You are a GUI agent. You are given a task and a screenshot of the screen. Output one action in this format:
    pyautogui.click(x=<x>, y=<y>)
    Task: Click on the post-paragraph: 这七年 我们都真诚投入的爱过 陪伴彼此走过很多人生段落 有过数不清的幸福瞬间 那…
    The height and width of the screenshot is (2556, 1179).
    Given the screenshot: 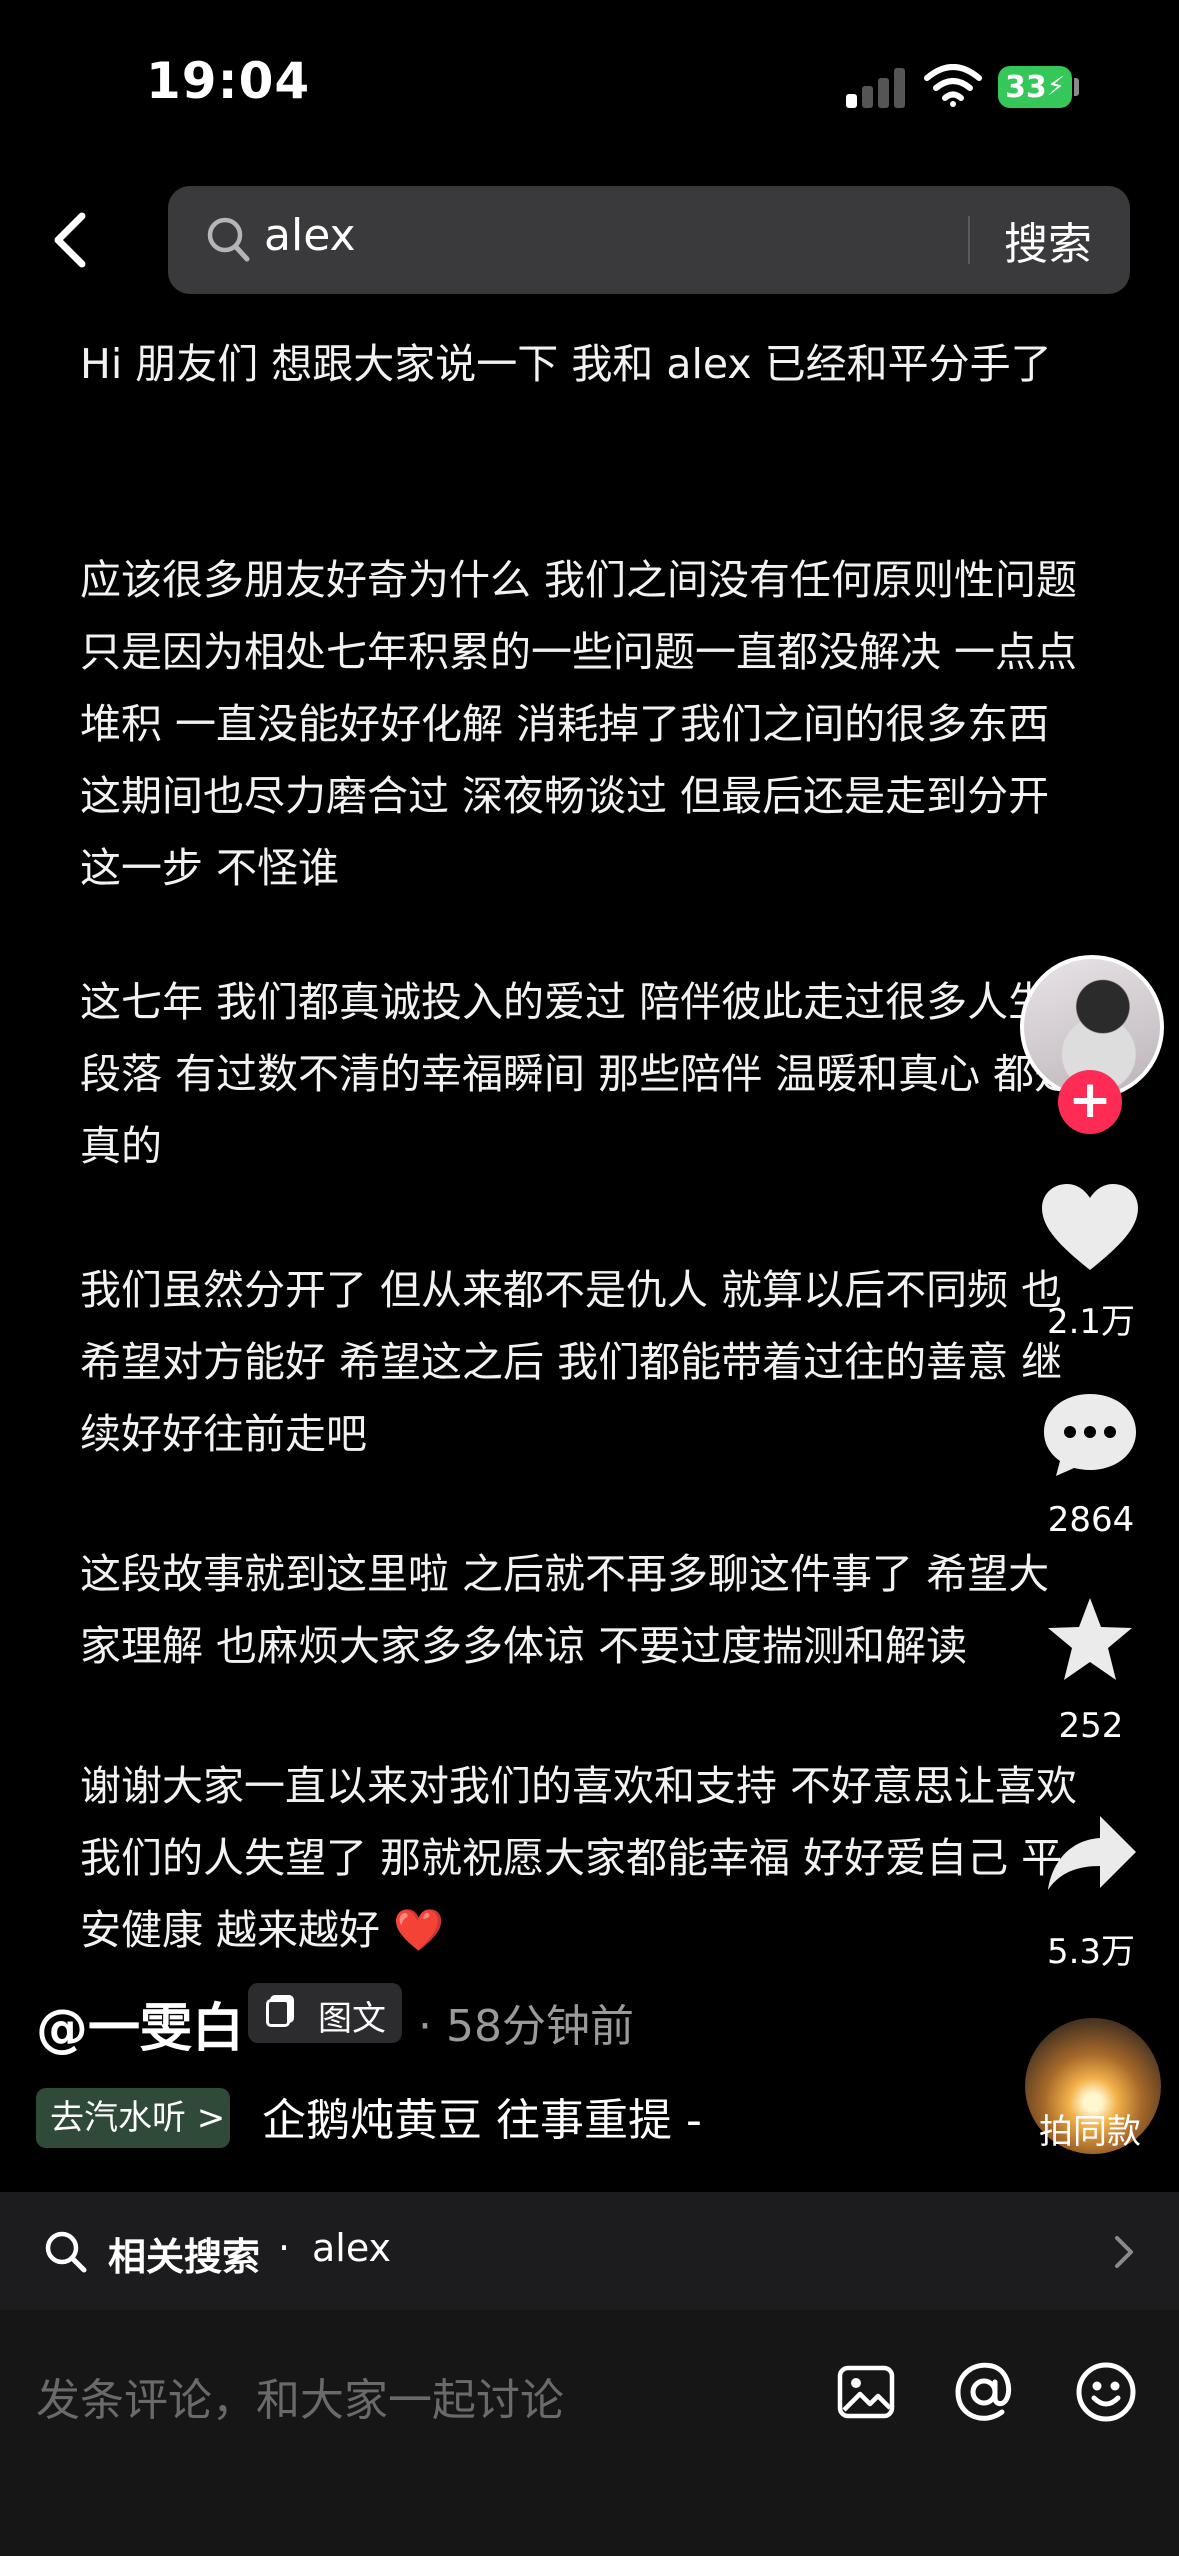 What is the action you would take?
    pyautogui.click(x=578, y=1074)
    